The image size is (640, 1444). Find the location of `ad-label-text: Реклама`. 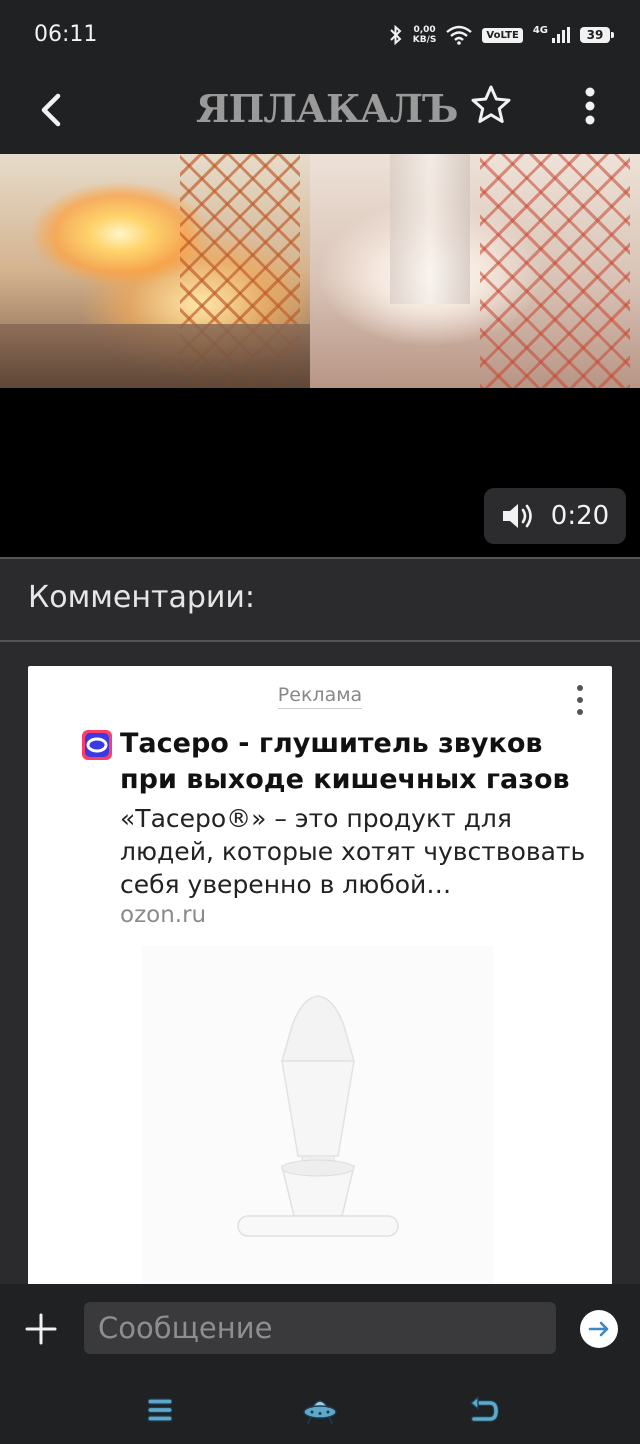

ad-label-text: Реклама is located at coordinates (320, 696).